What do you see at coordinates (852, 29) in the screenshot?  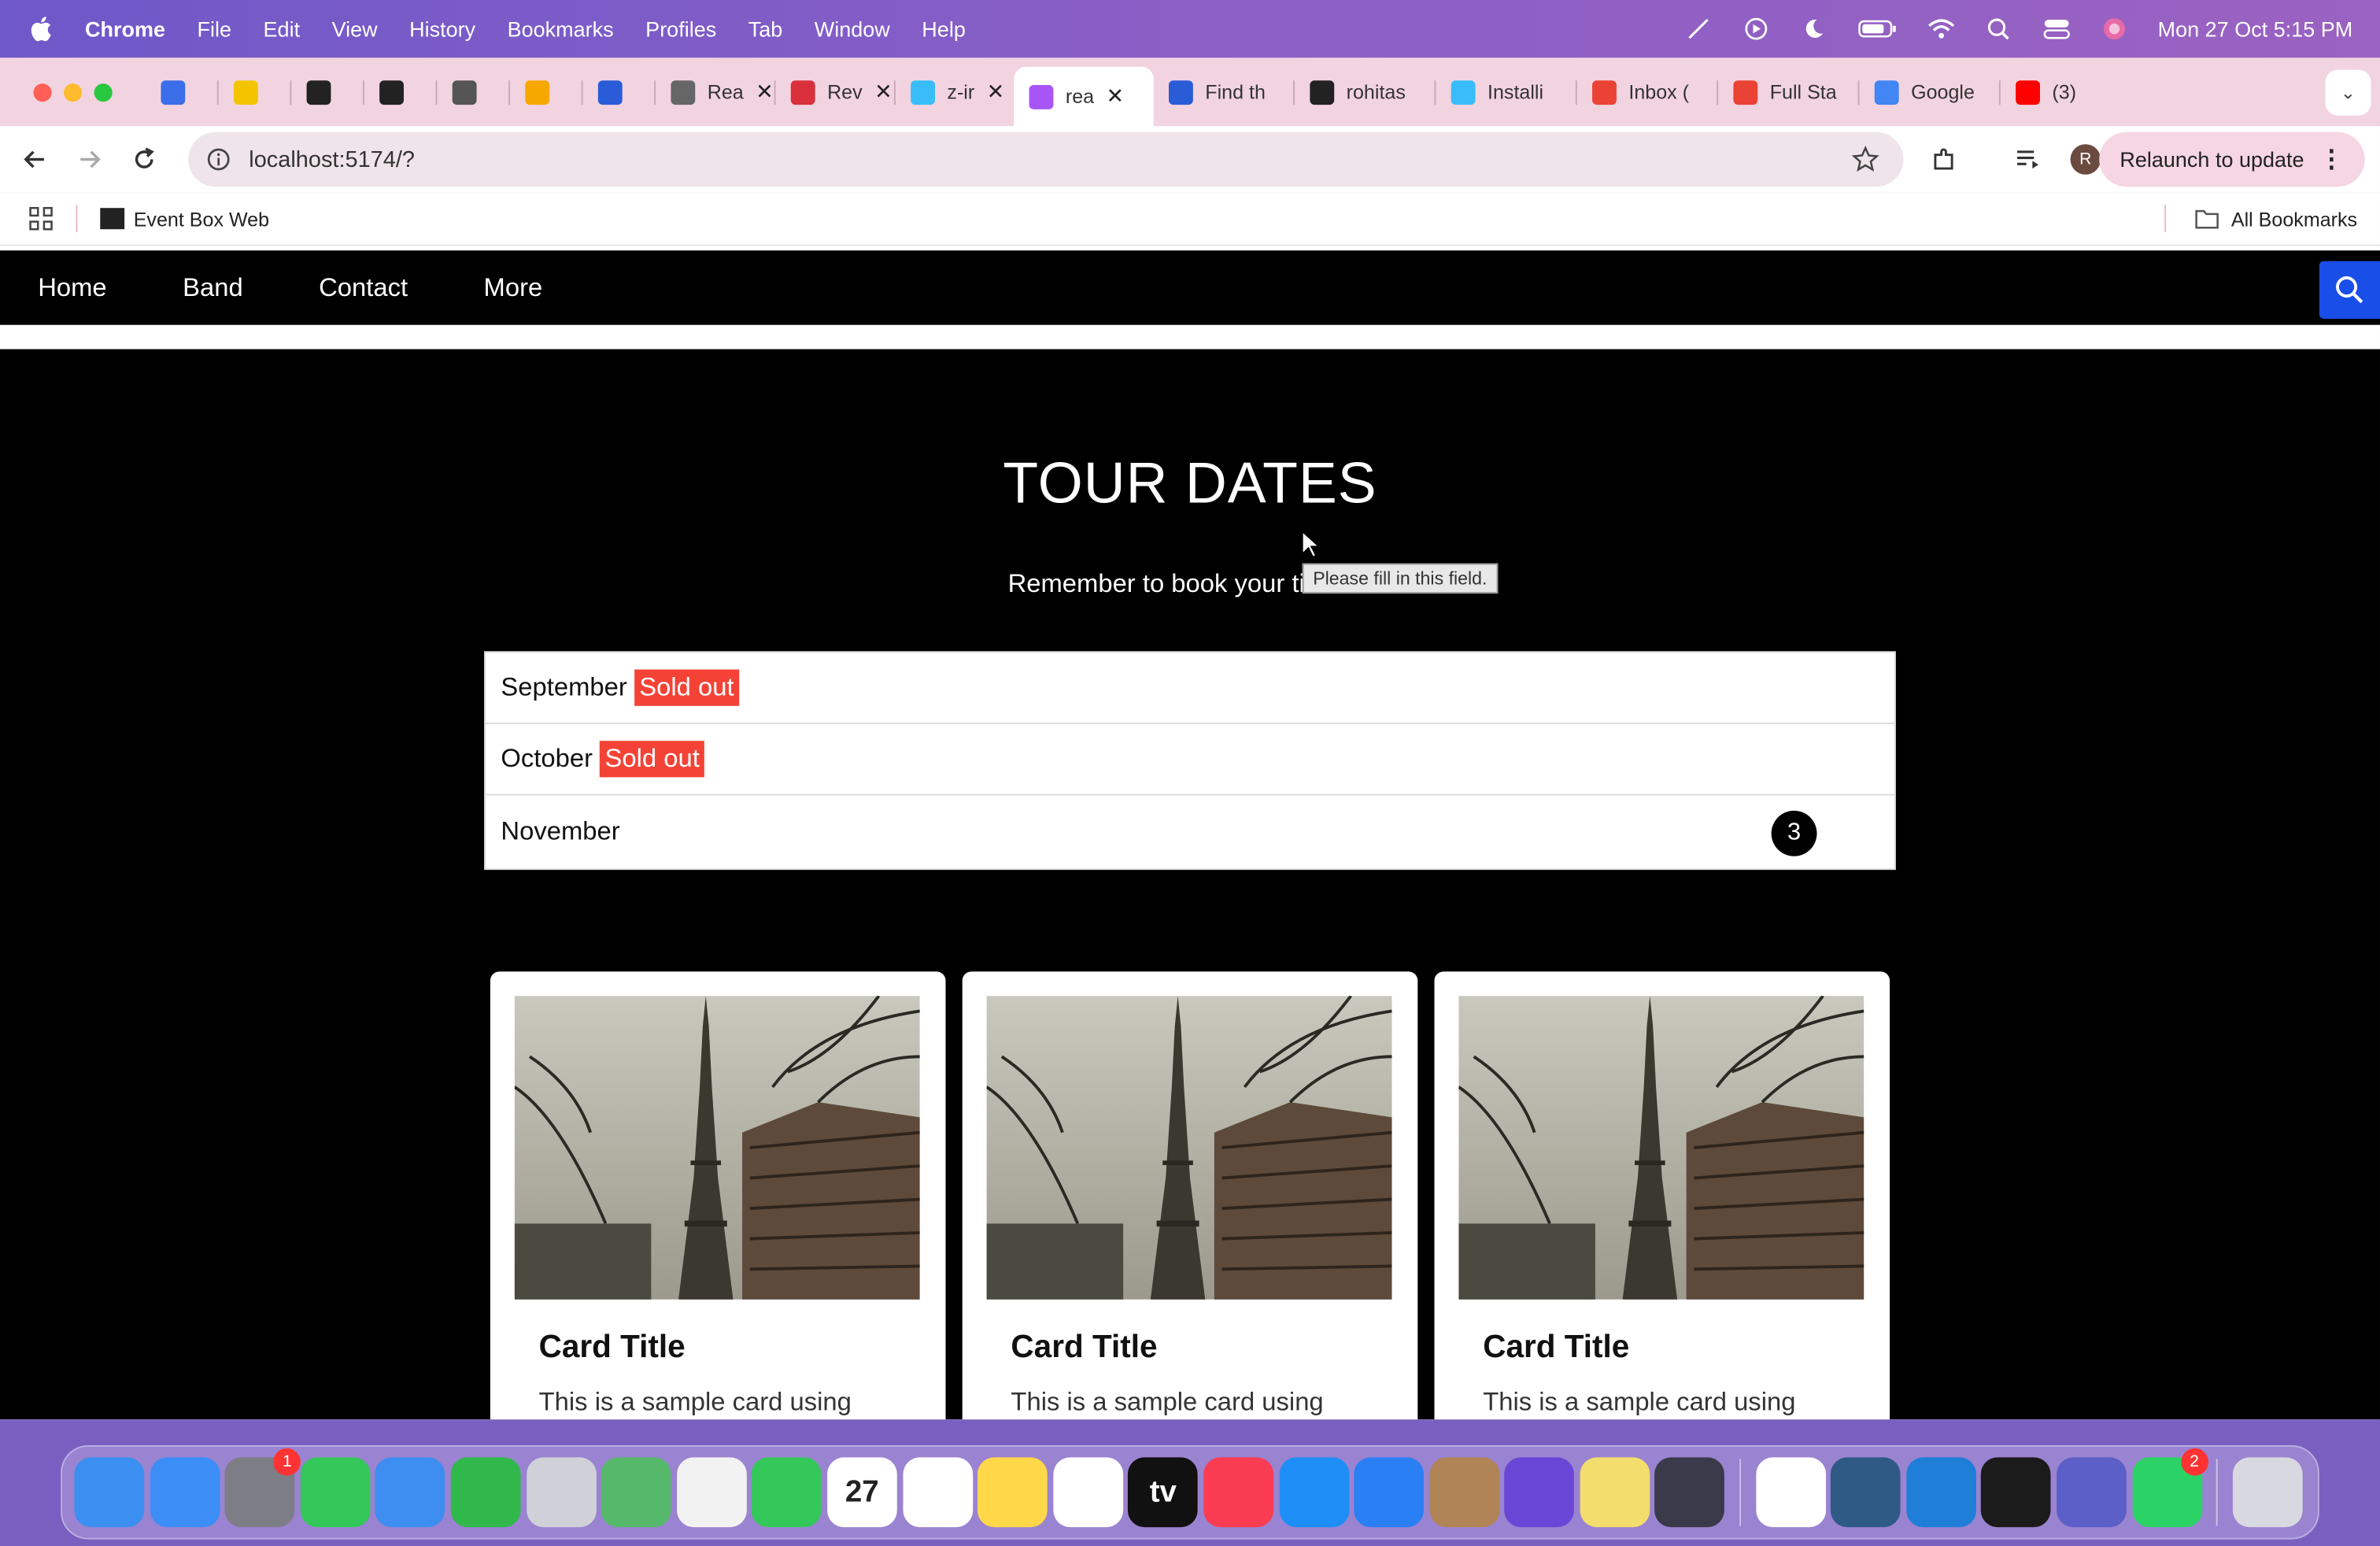 I see `menu-window: Window` at bounding box center [852, 29].